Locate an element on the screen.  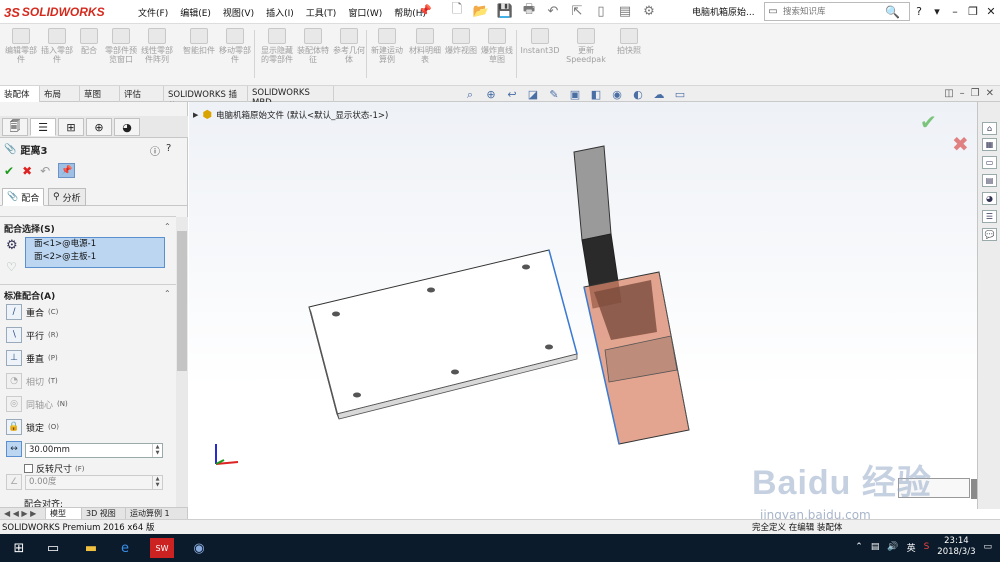
menu-window: 窗口(W) is located at coordinates (365, 12).